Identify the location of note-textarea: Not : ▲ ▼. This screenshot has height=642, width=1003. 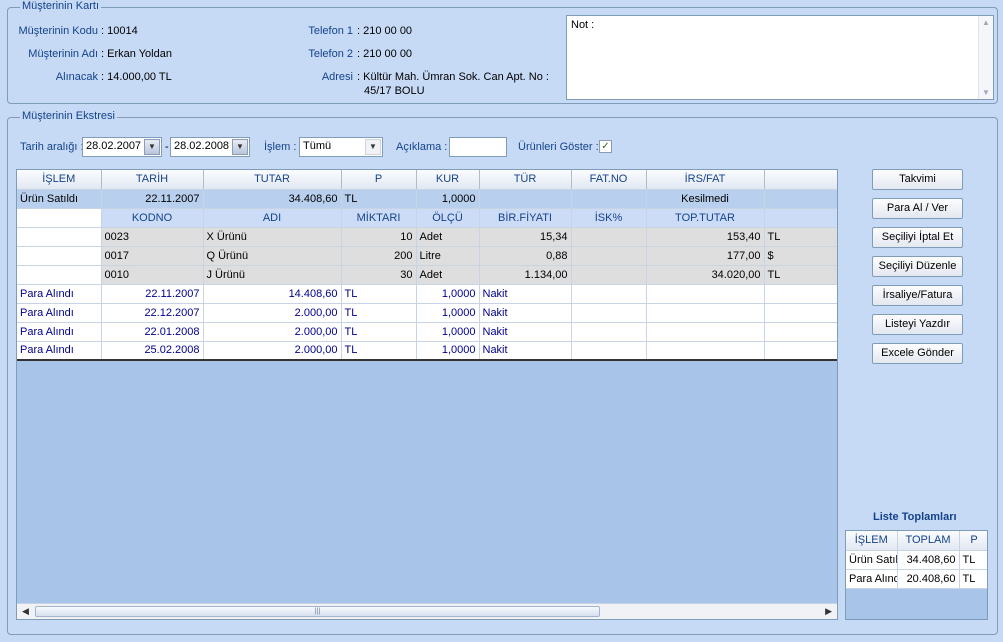
(780, 57).